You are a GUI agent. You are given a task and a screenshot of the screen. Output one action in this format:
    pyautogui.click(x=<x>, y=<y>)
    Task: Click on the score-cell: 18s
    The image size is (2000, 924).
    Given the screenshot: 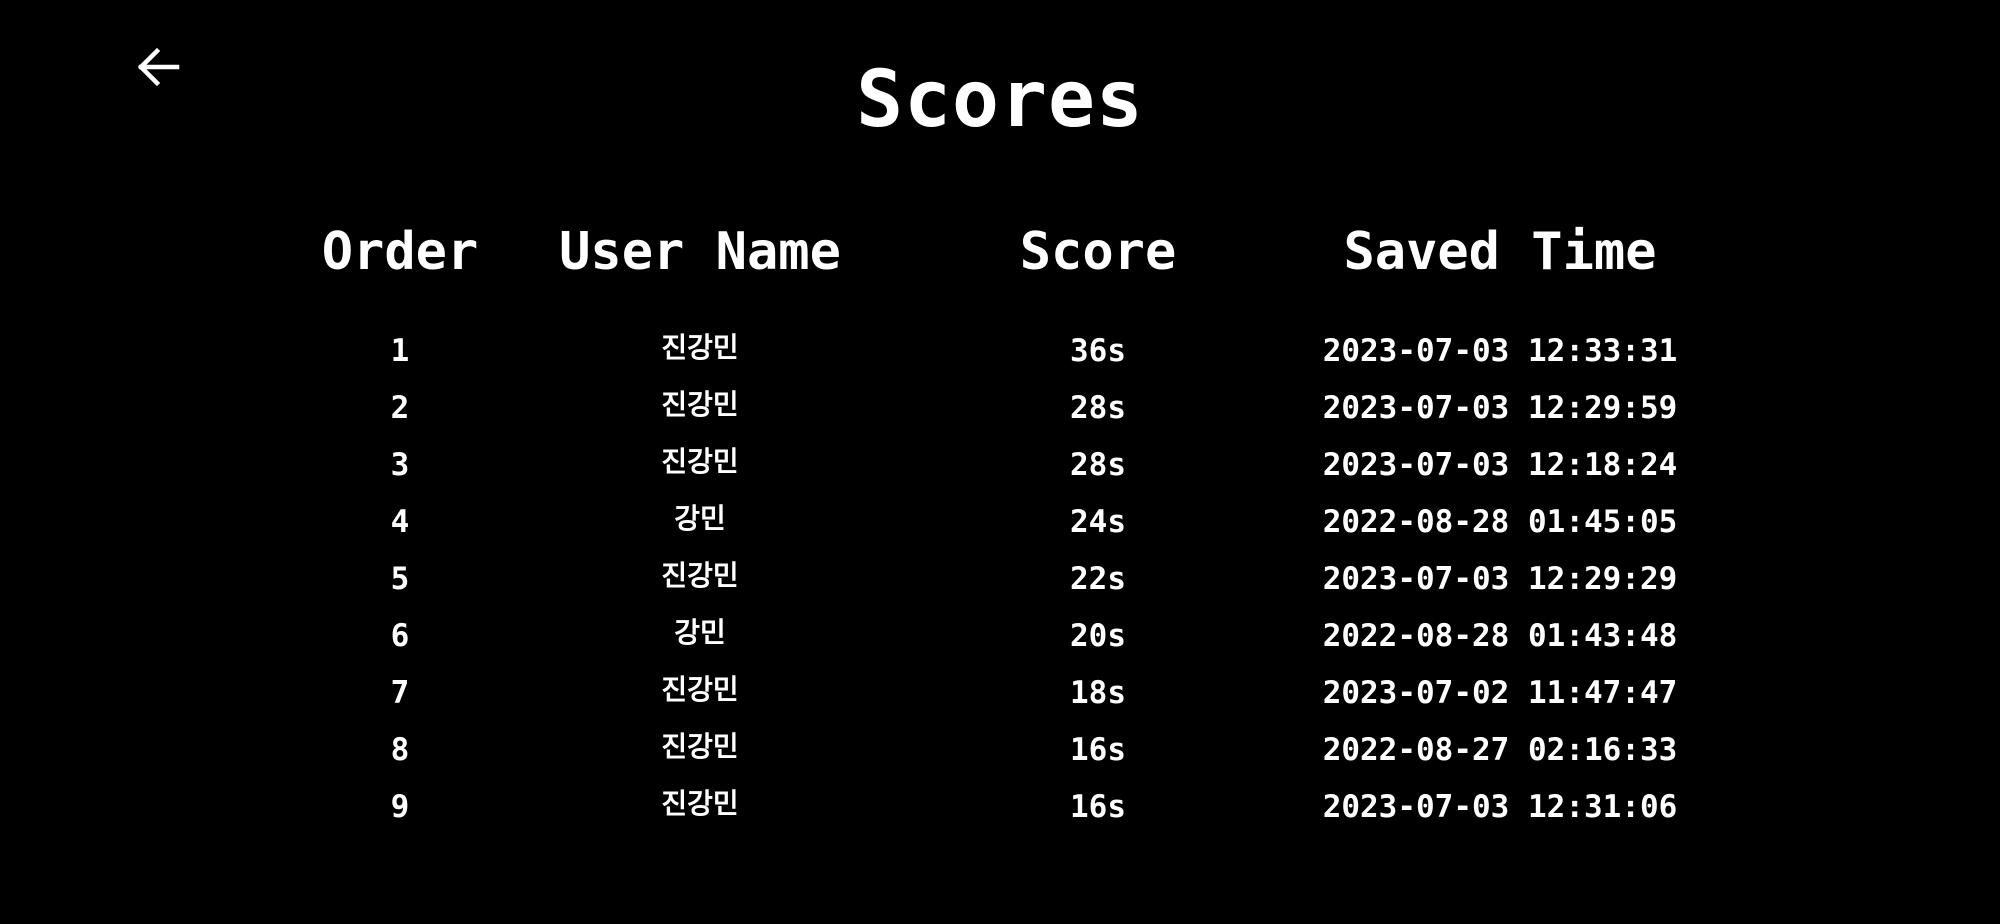 What is the action you would take?
    pyautogui.click(x=1098, y=693)
    